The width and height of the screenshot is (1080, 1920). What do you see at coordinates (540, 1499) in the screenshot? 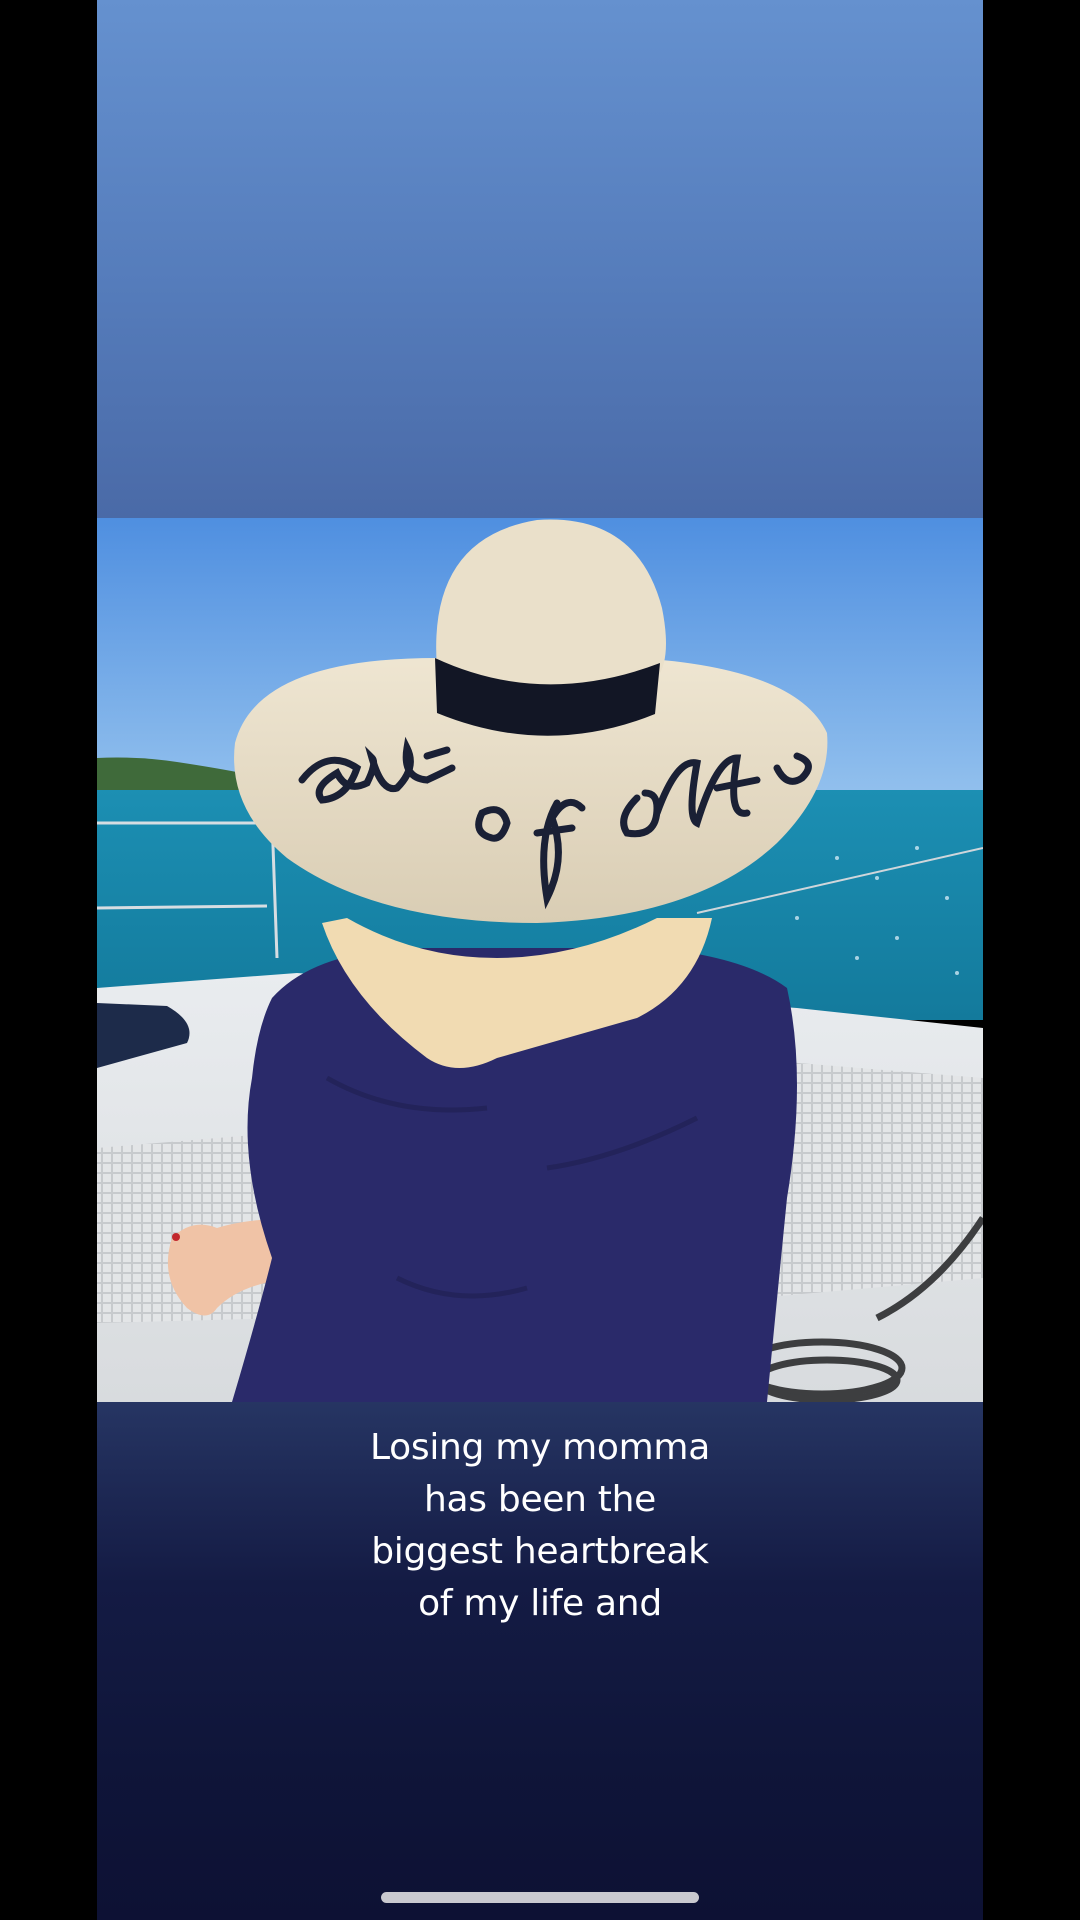
I see `caption-line: has been the` at bounding box center [540, 1499].